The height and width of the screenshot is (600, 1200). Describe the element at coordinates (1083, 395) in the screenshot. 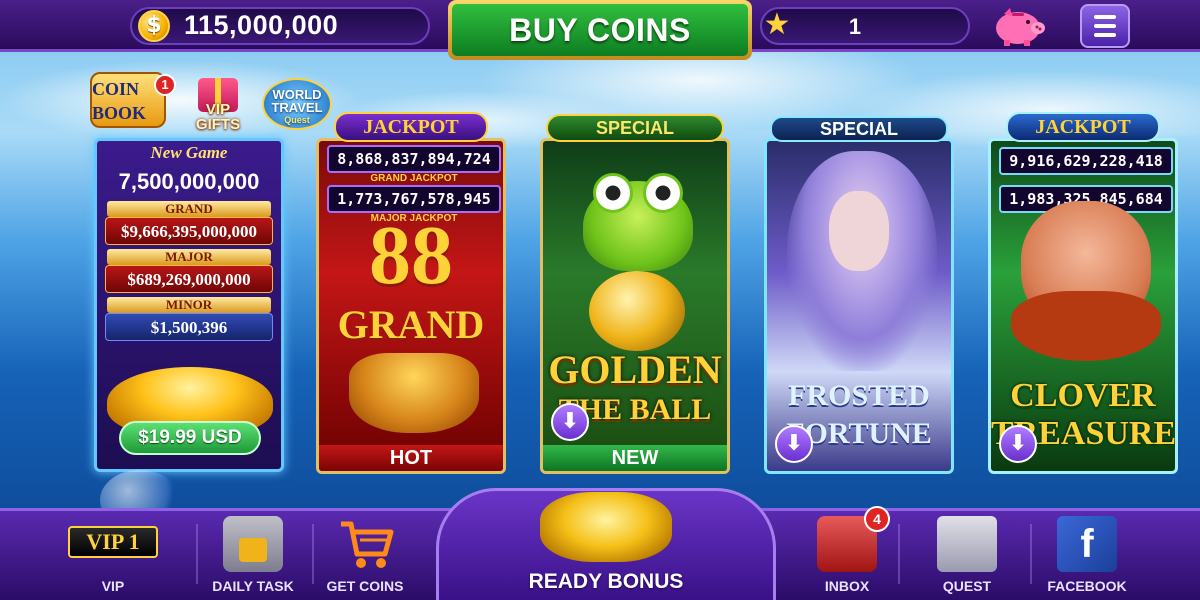

I see `game-title-line1: CLOVER` at that location.